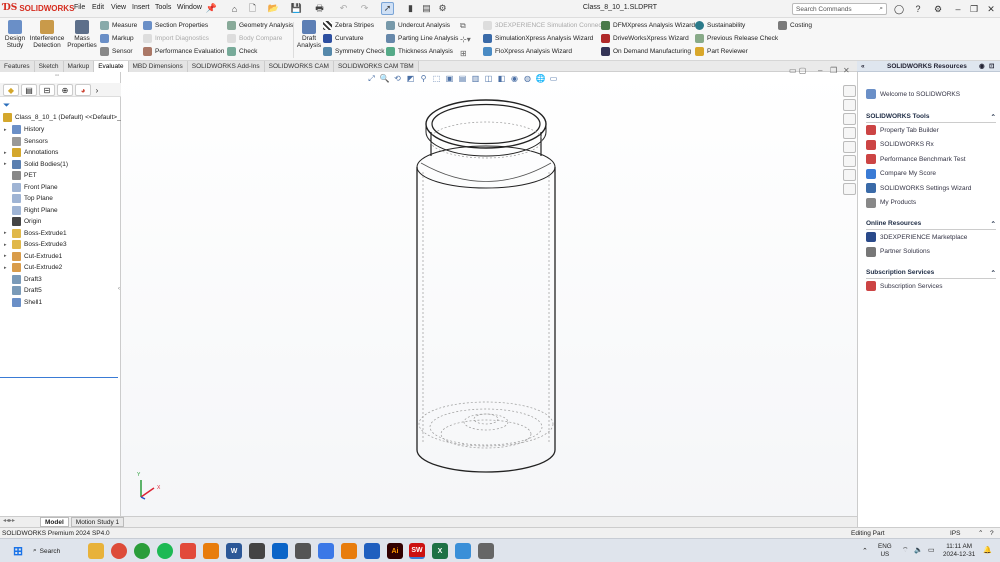 The image size is (1000, 562). Describe the element at coordinates (376, 66) in the screenshot. I see `tab-solidworks-cam-tbm: SOLIDWORKS CAM TBM` at that location.